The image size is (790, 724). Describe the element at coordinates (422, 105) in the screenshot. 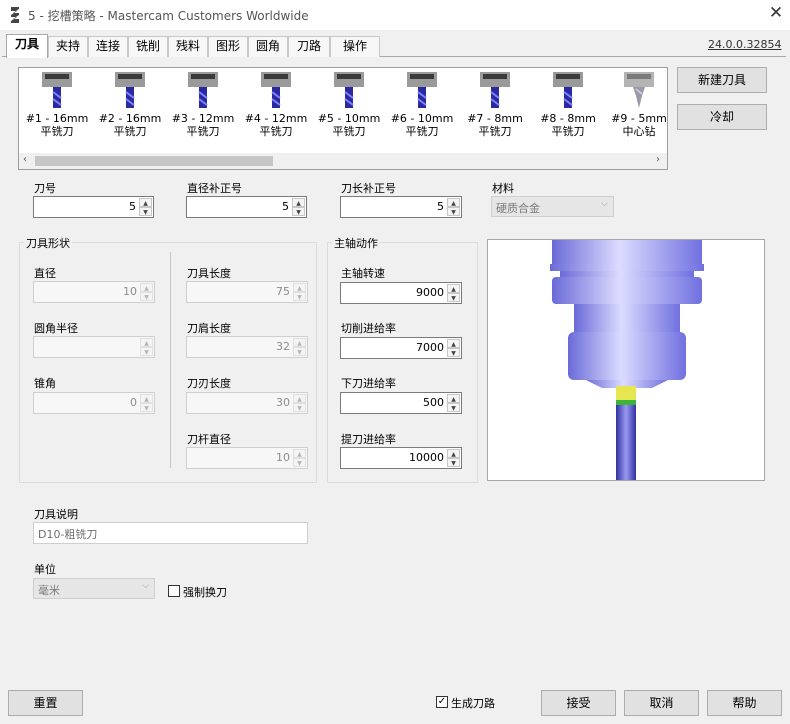

I see `tool-item: #6 - 10mm 平铣刀` at that location.